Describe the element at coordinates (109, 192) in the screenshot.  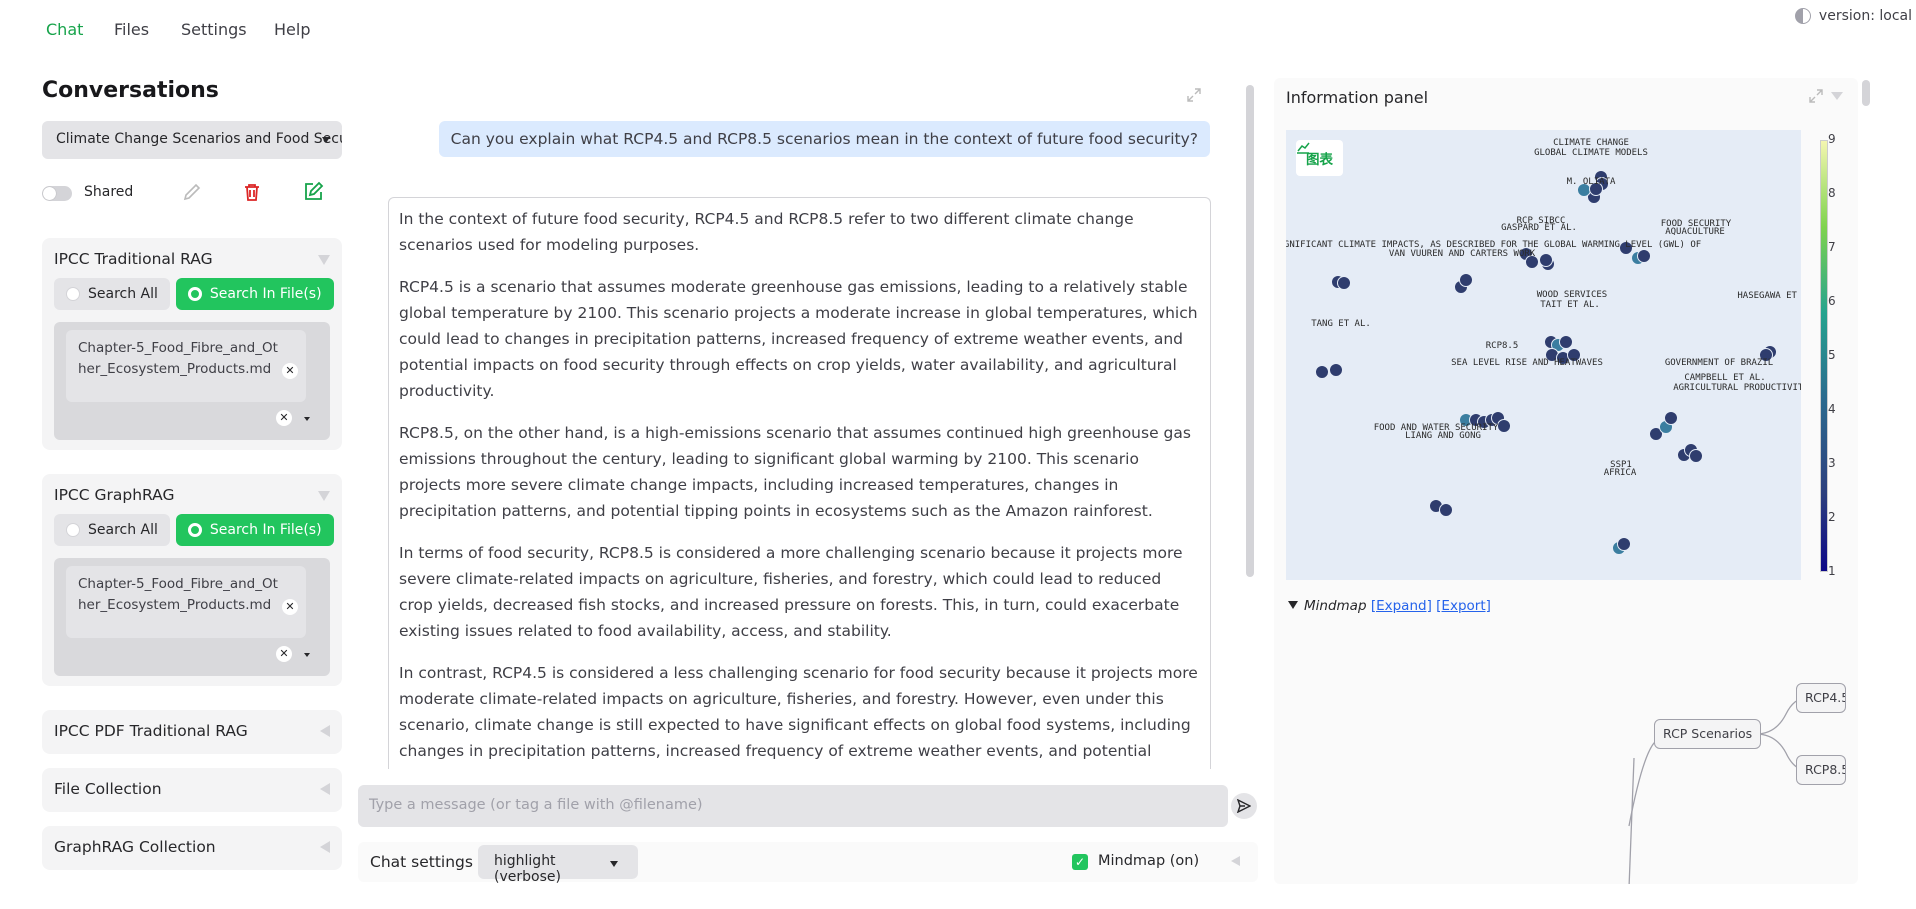
I see `shared-label: Shared` at that location.